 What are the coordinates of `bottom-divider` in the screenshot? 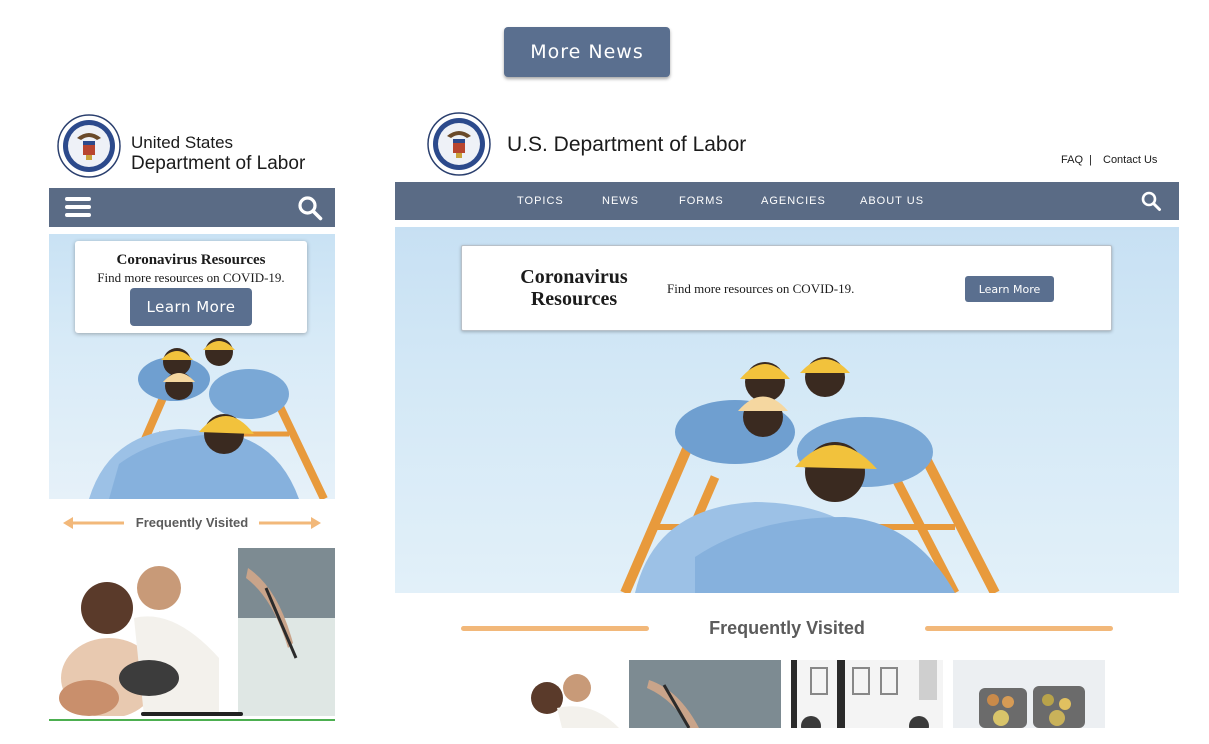 It's located at (192, 720).